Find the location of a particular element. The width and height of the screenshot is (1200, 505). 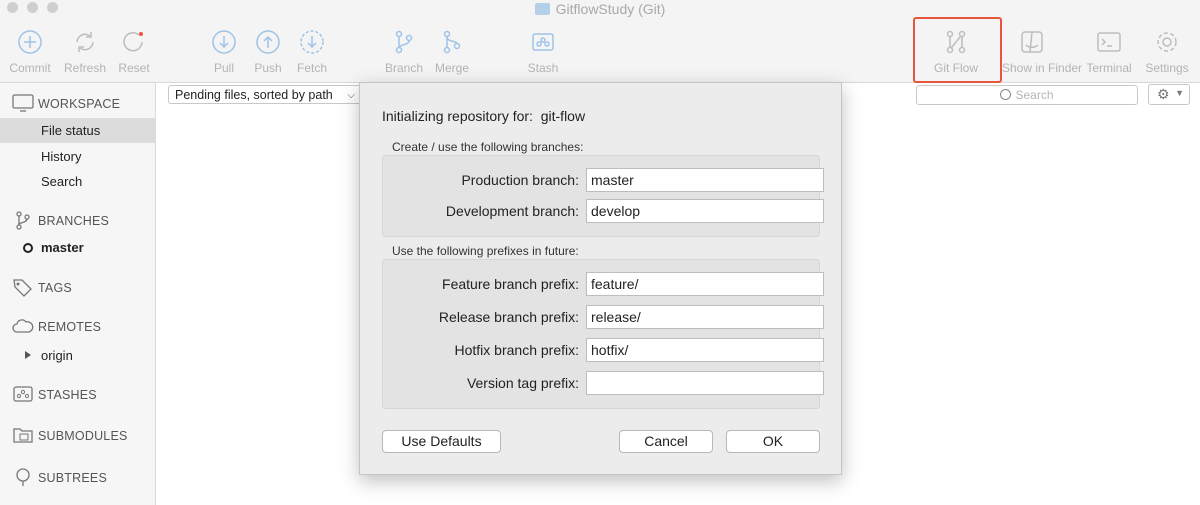

search-icon is located at coordinates (1006, 94).